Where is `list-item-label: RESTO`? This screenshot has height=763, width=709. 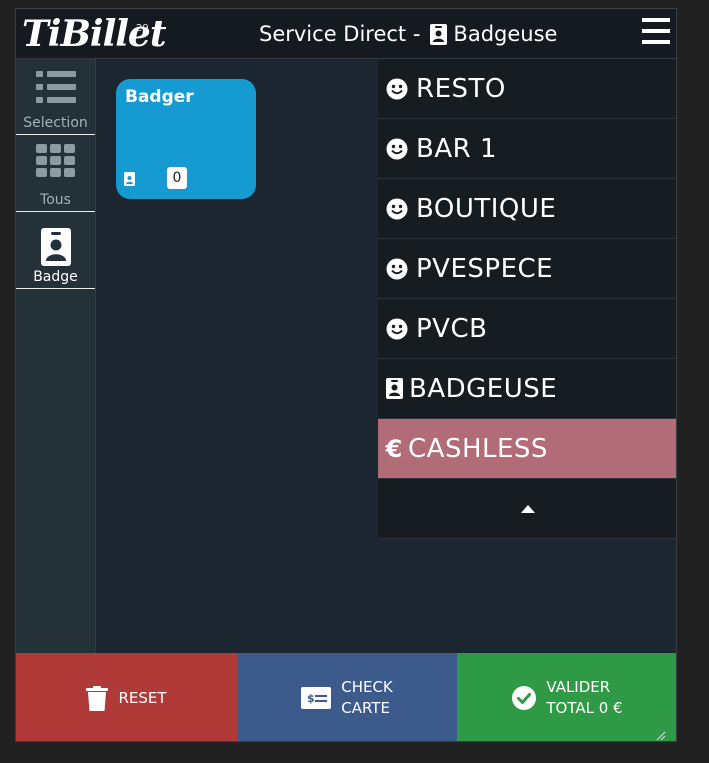
list-item-label: RESTO is located at coordinates (461, 88).